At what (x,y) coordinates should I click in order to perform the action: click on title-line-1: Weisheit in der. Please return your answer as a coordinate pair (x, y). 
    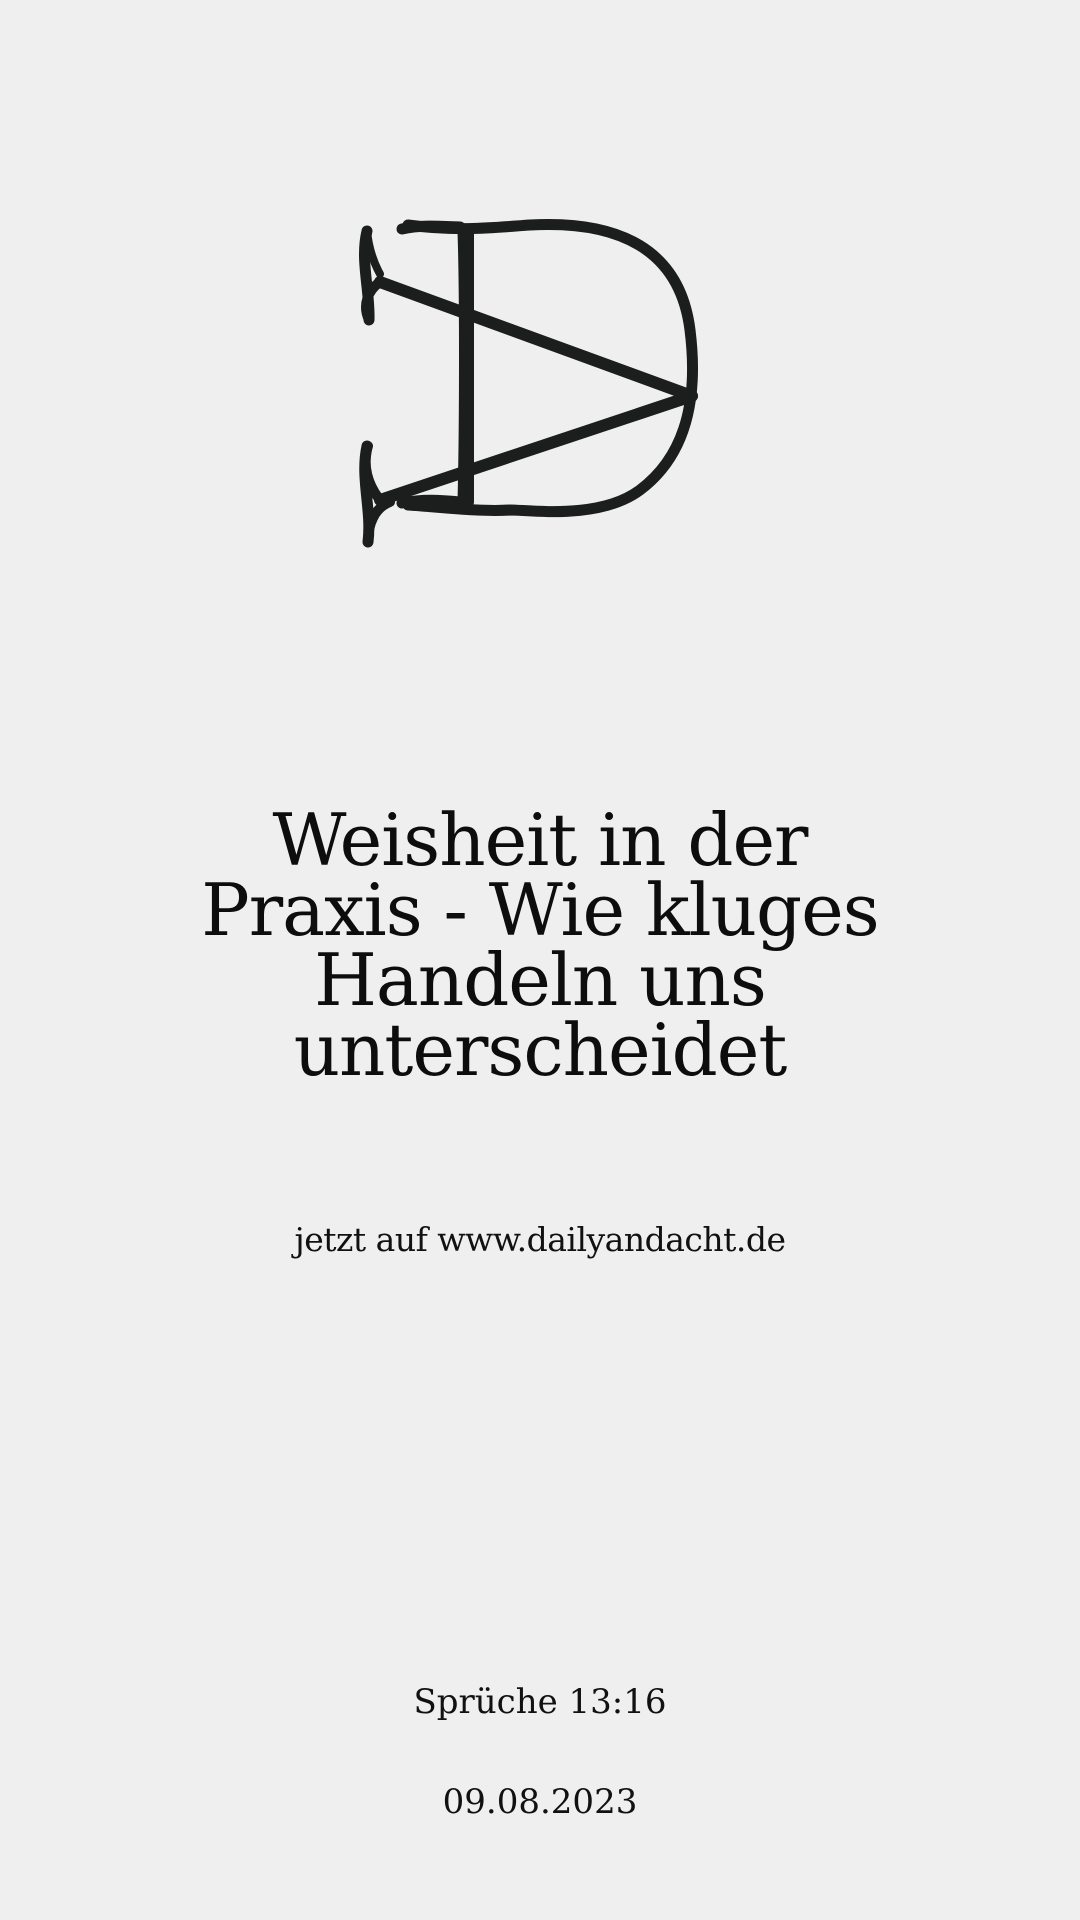
    Looking at the image, I should click on (540, 840).